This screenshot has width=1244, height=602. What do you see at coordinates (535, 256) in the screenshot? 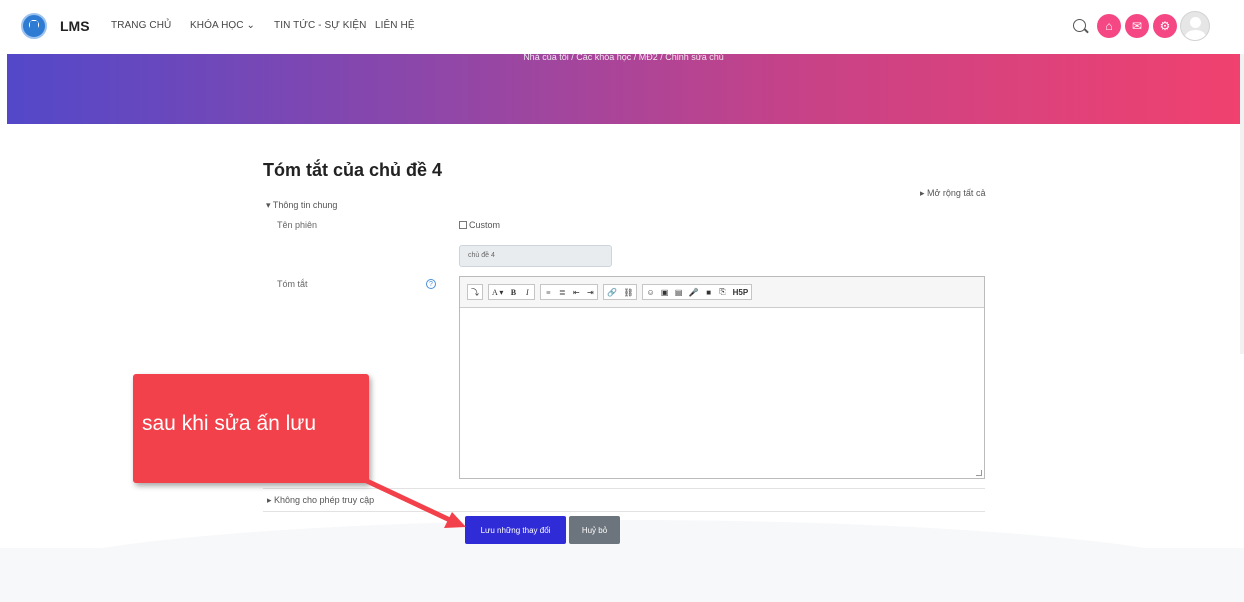
I see `section-name-input: chủ đề 4` at bounding box center [535, 256].